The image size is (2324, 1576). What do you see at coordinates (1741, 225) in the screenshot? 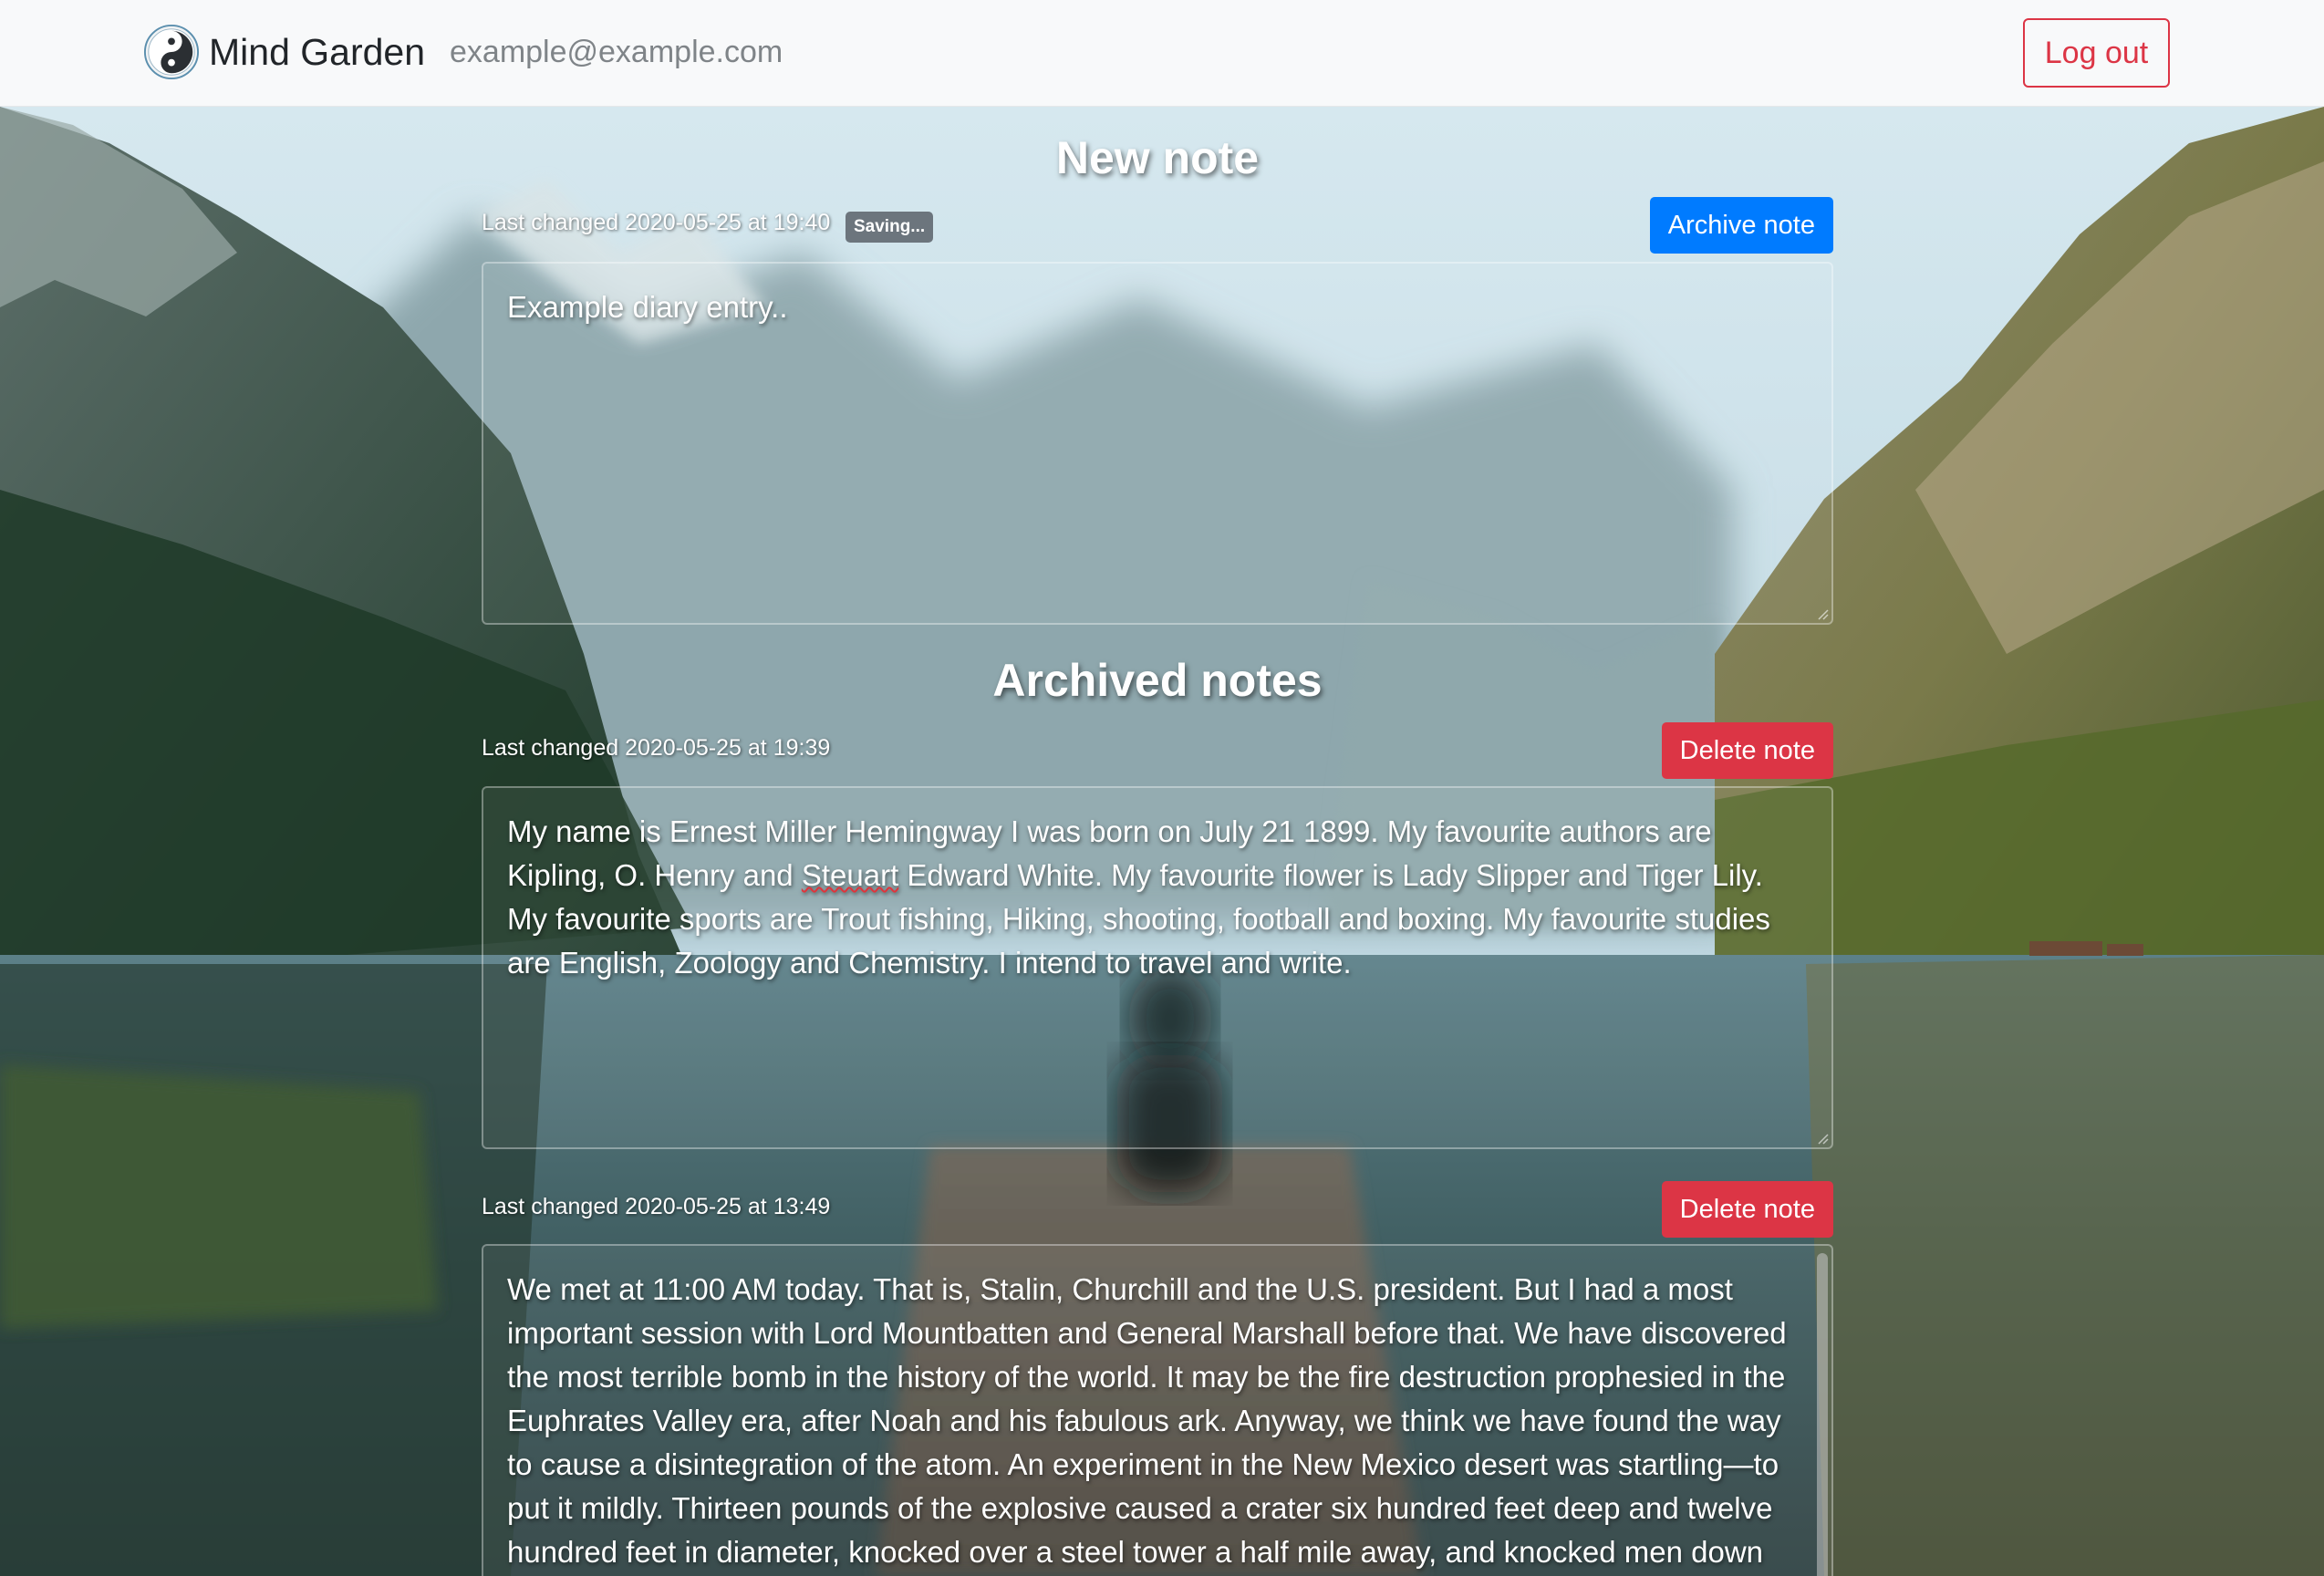
I see `archive-note-button: Archive note` at bounding box center [1741, 225].